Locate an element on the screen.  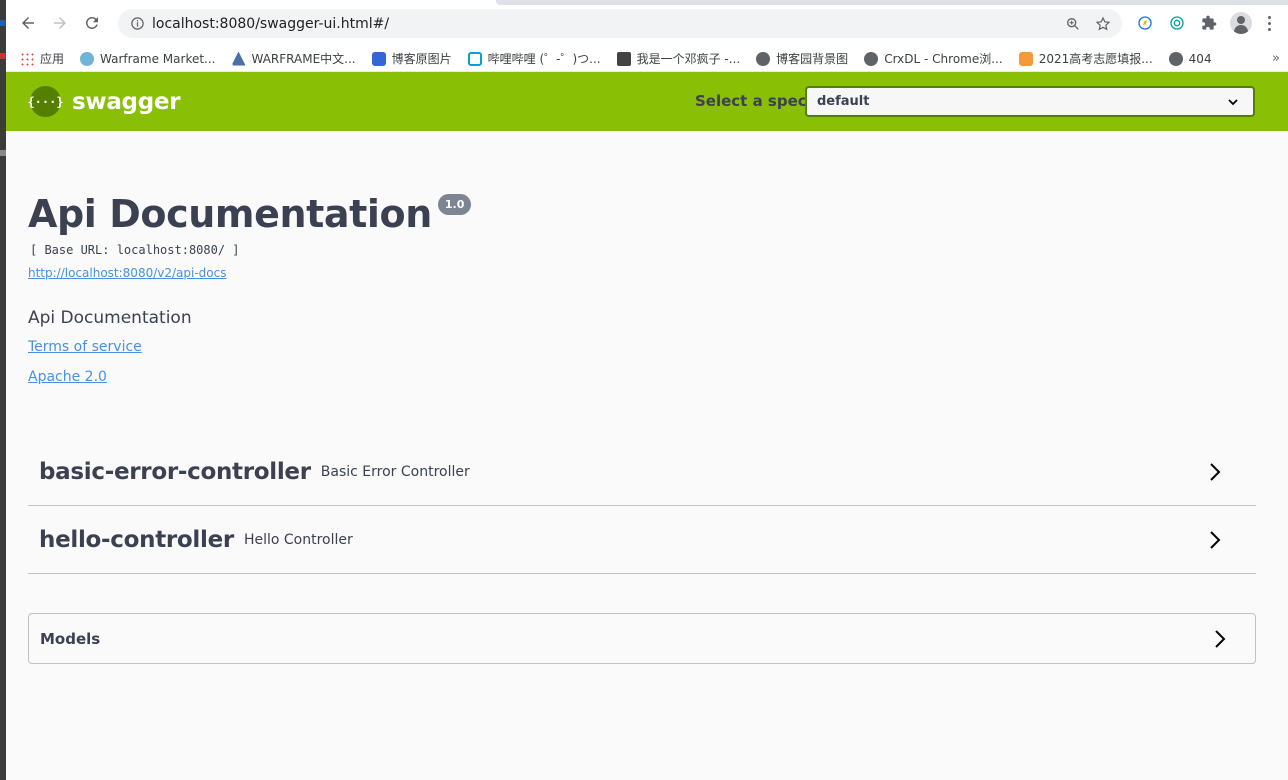
tag-hello-controller: hello-controller Hello Controller is located at coordinates (642, 540).